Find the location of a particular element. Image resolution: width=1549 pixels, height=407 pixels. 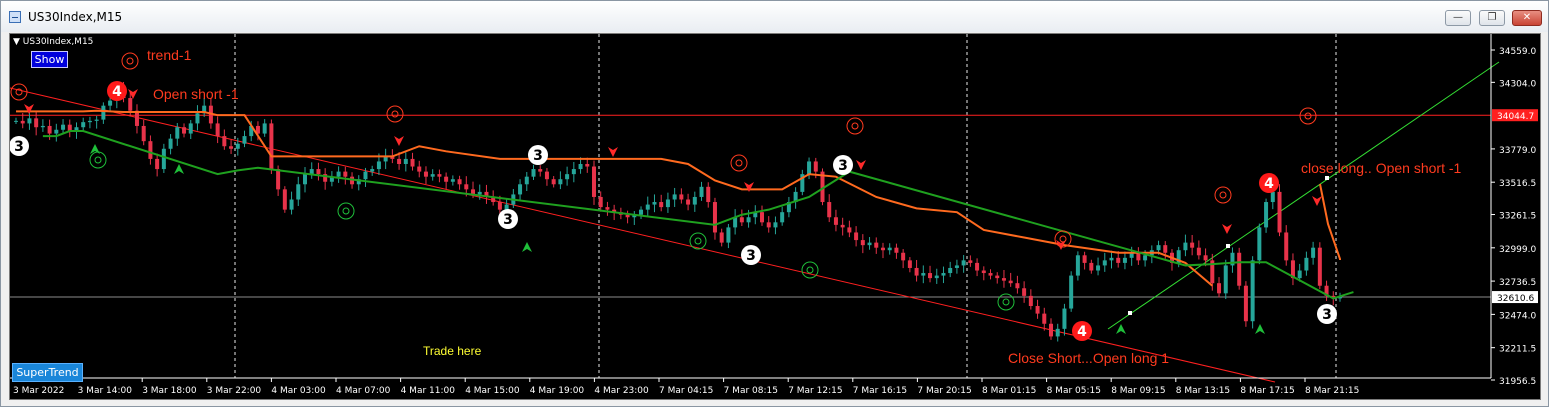

buy-arrow-icon is located at coordinates (179, 169).